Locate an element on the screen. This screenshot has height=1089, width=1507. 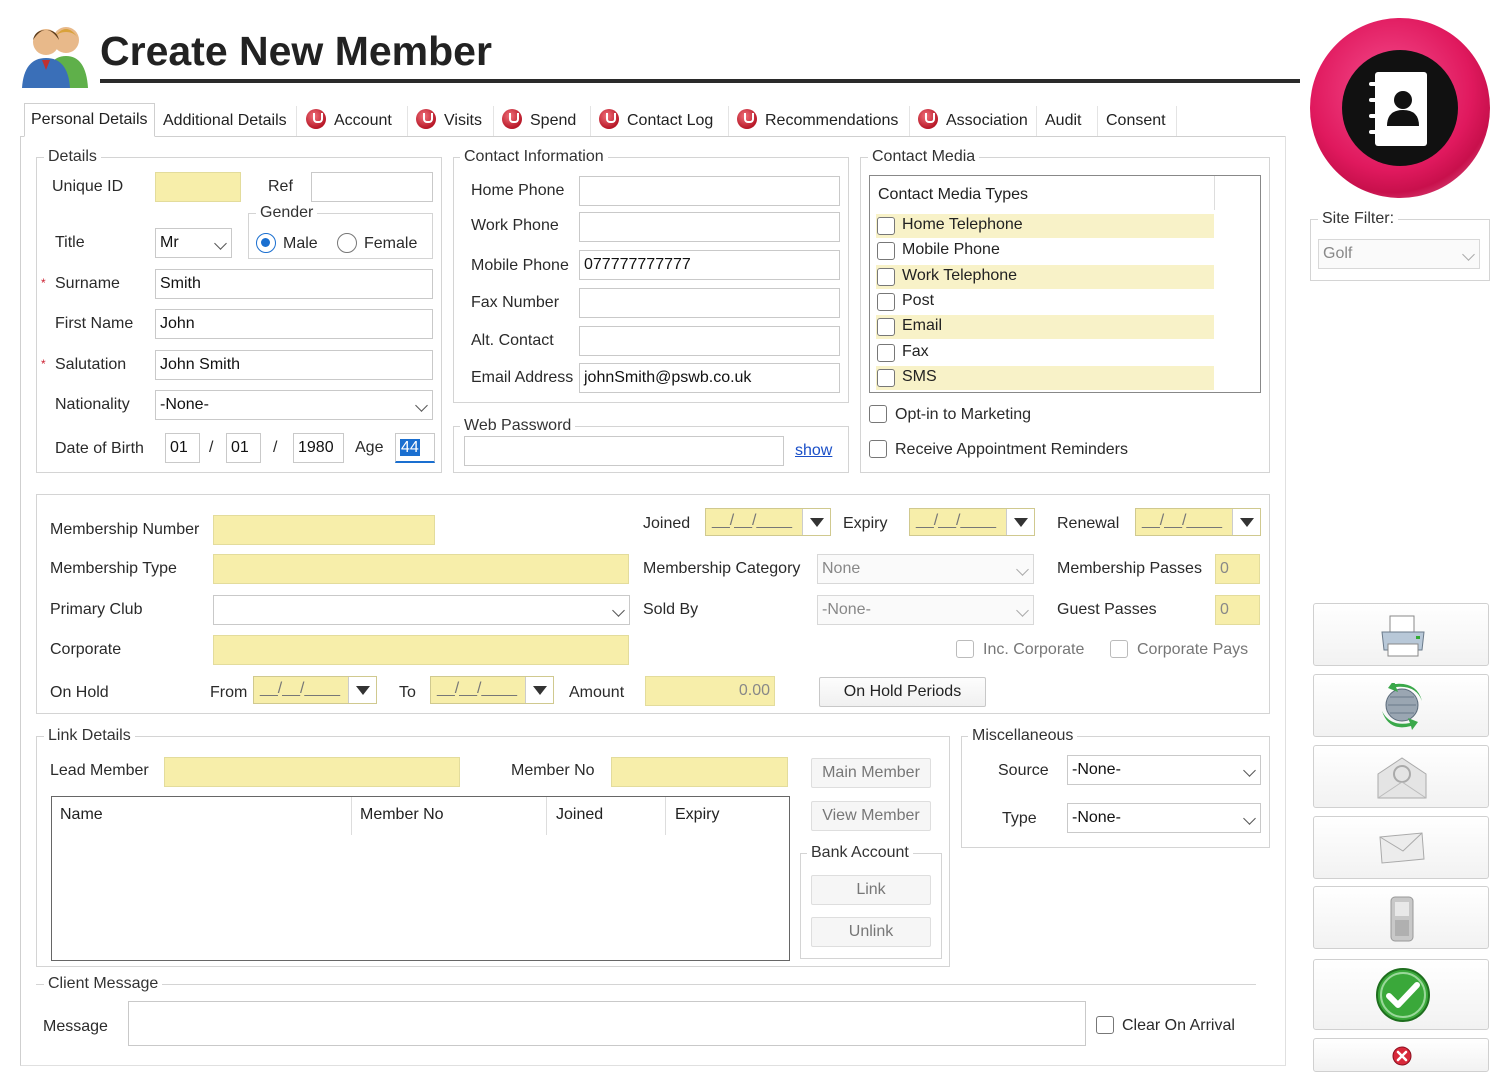
salutation-field: John Smith is located at coordinates (294, 365).